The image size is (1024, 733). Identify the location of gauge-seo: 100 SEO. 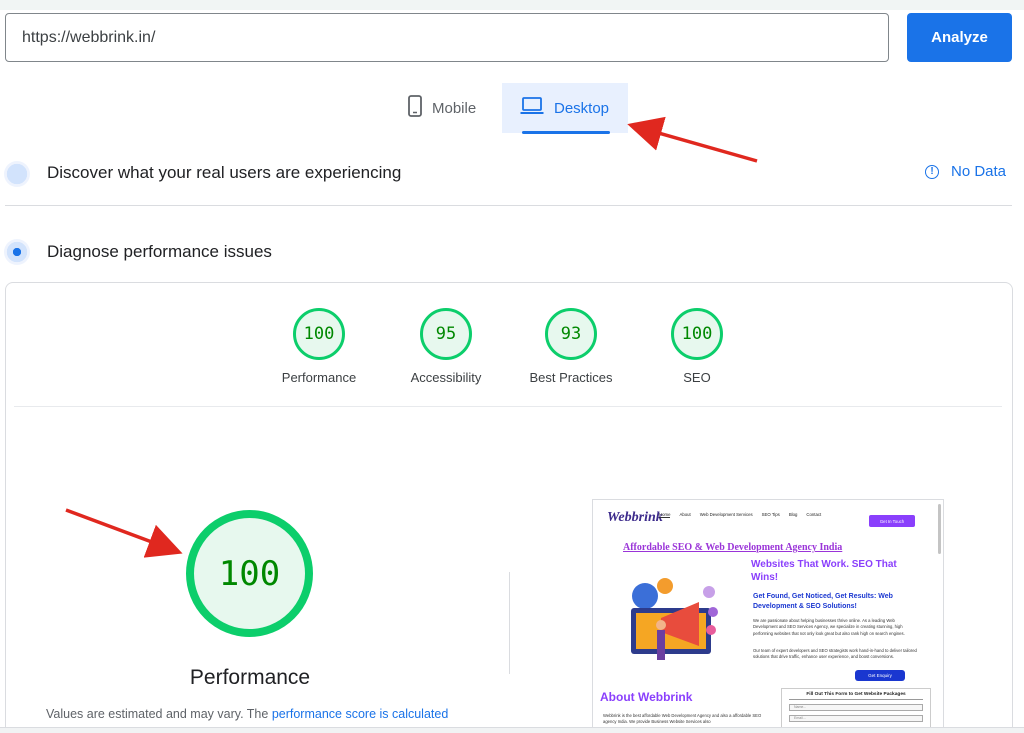
(697, 346).